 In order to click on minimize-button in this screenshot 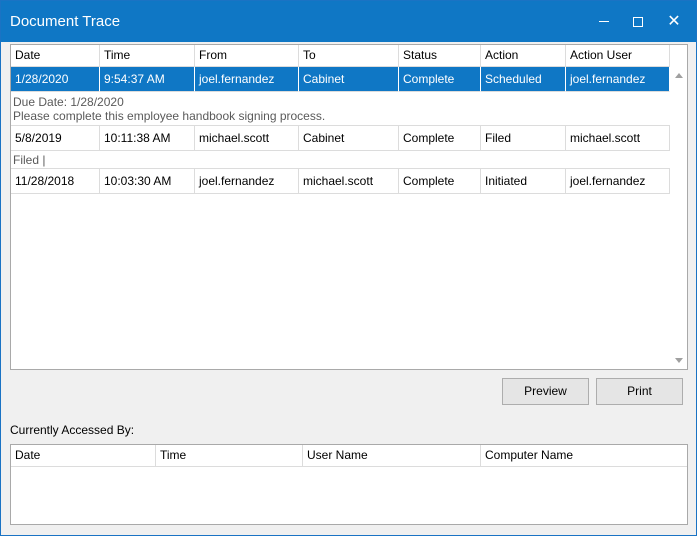, I will do `click(604, 21)`.